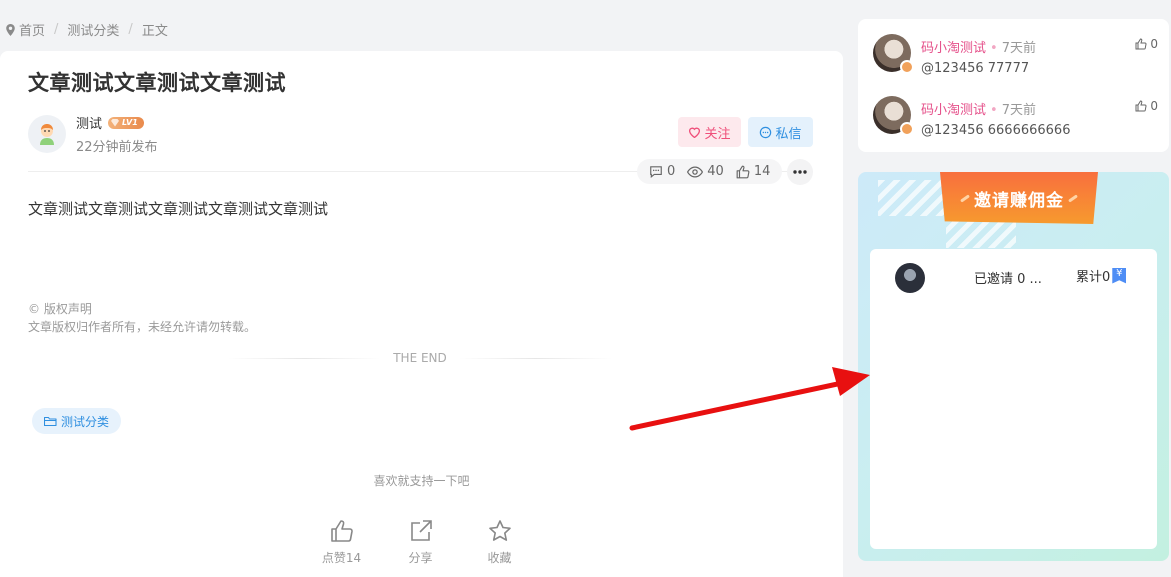 The height and width of the screenshot is (577, 1171). I want to click on article-stats: 0 40 14, so click(710, 171).